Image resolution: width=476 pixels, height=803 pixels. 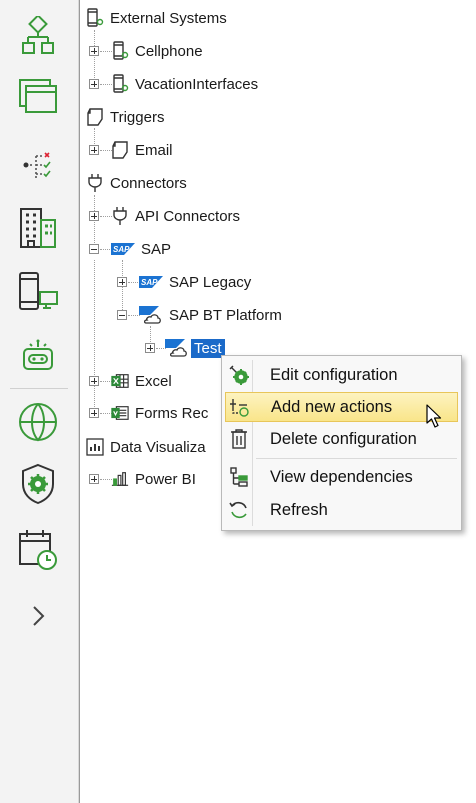 I want to click on tree-item-label: Excel, so click(x=153, y=381).